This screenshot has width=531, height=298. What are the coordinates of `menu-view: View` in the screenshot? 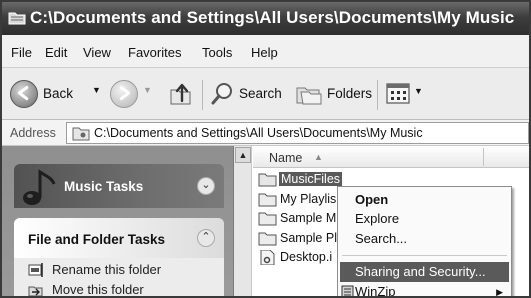 It's located at (97, 52).